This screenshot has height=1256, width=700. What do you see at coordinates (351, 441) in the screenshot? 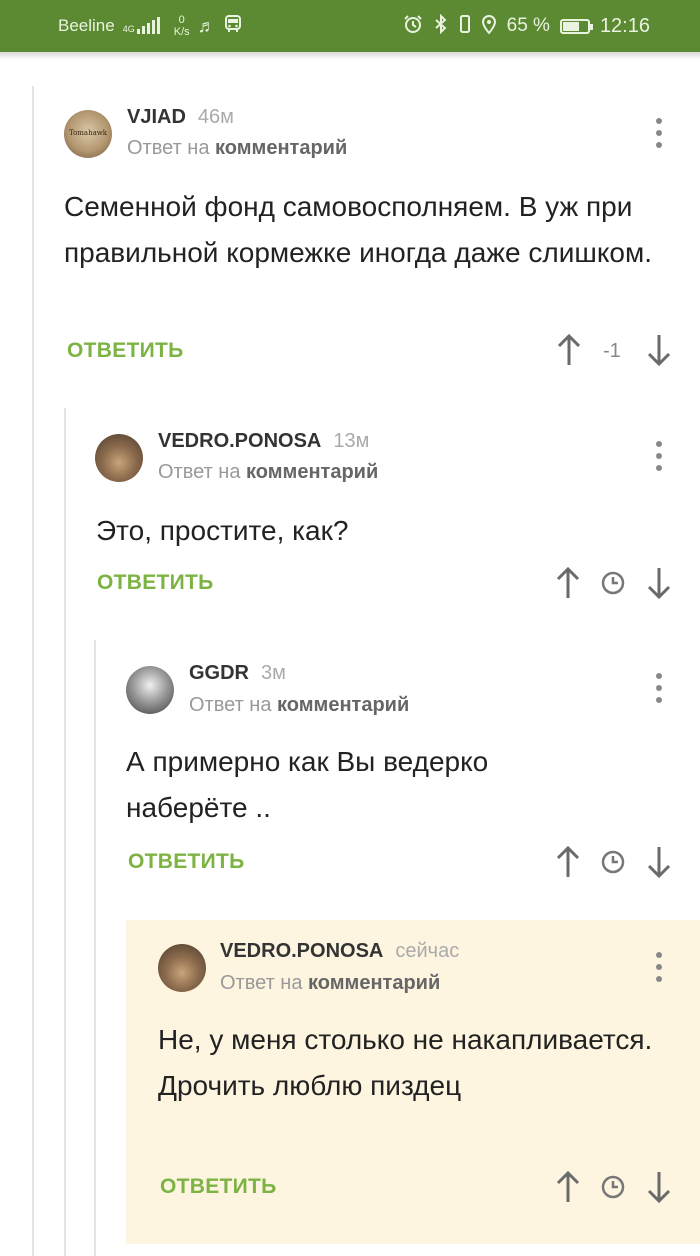
I see `comment-time: 13м` at bounding box center [351, 441].